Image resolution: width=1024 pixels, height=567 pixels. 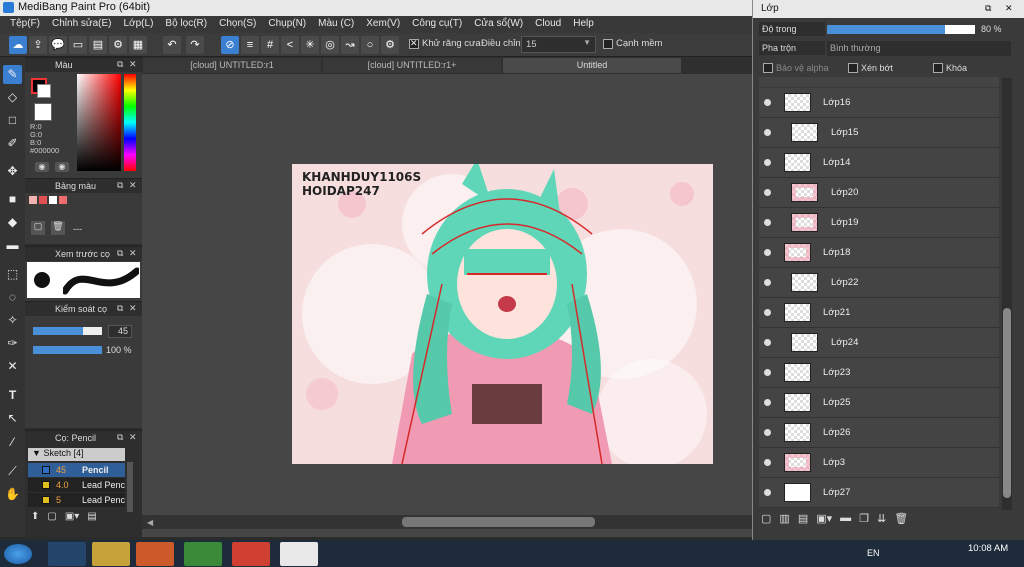 What do you see at coordinates (251, 554) in the screenshot?
I see `chrome-icon` at bounding box center [251, 554].